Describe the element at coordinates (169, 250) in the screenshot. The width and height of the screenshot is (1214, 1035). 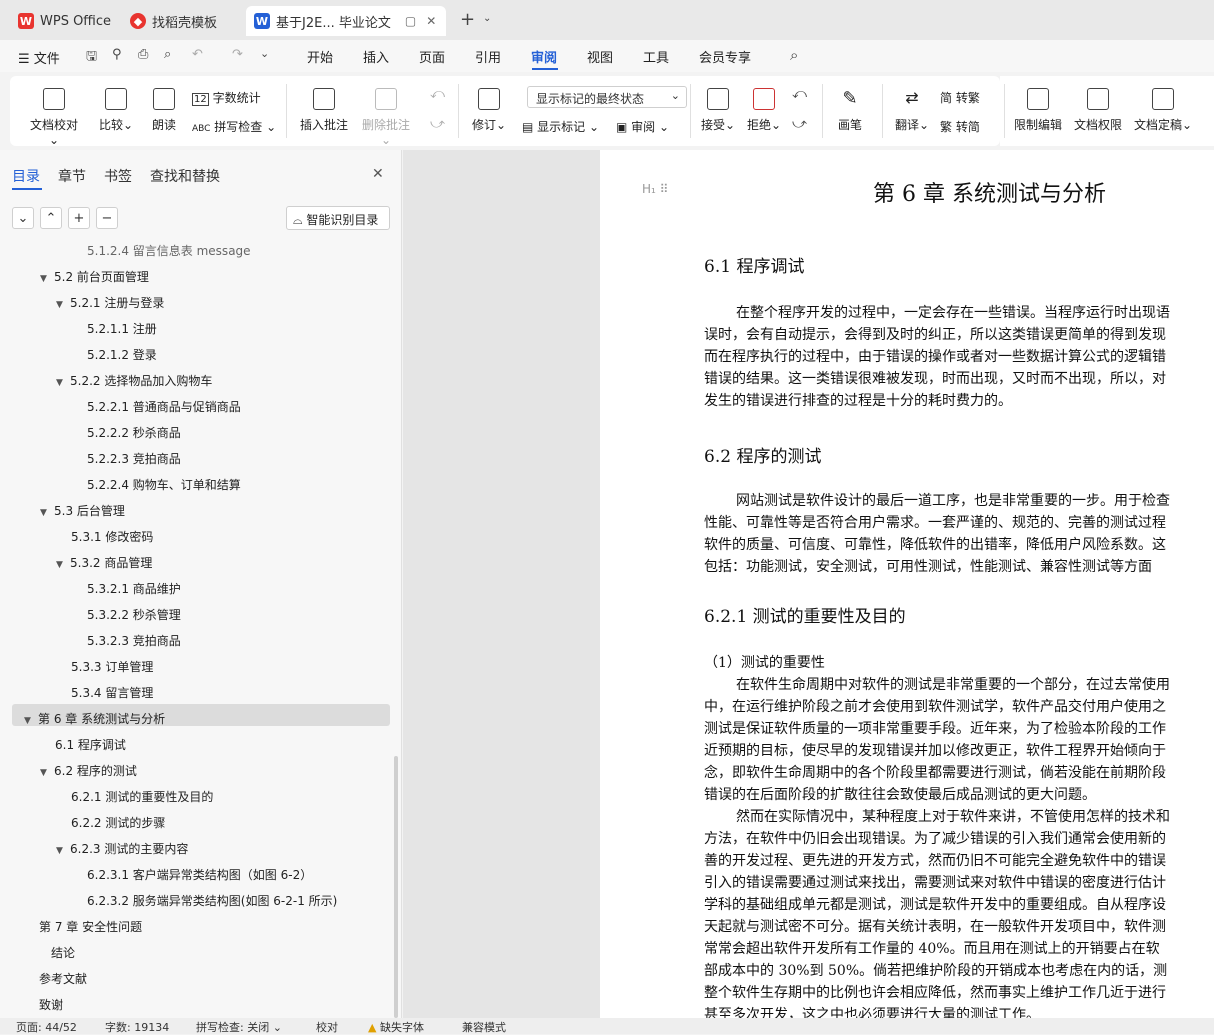
I see `toc-item: 5.1.2.4 留言信息表 message` at that location.